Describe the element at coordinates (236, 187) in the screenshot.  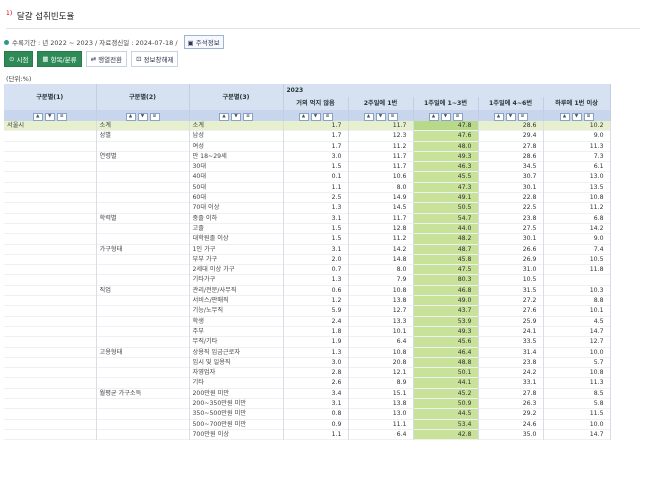
I see `row-label-c3: 50대` at that location.